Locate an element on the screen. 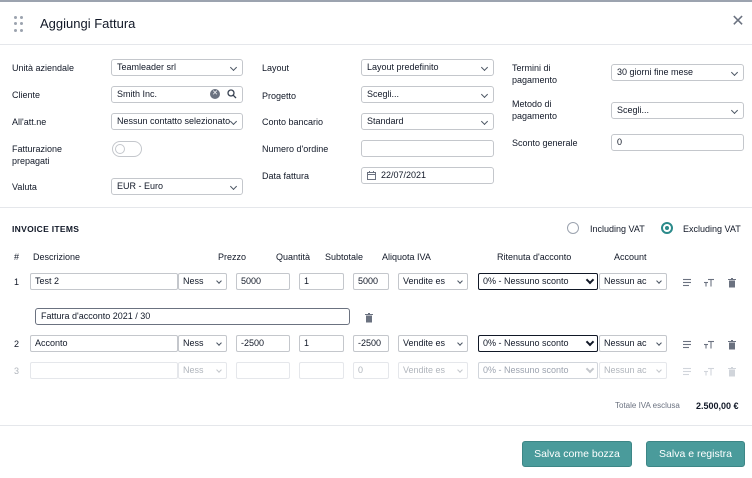 This screenshot has width=752, height=478. excluding-vat-label: Excluding VAT is located at coordinates (712, 229).